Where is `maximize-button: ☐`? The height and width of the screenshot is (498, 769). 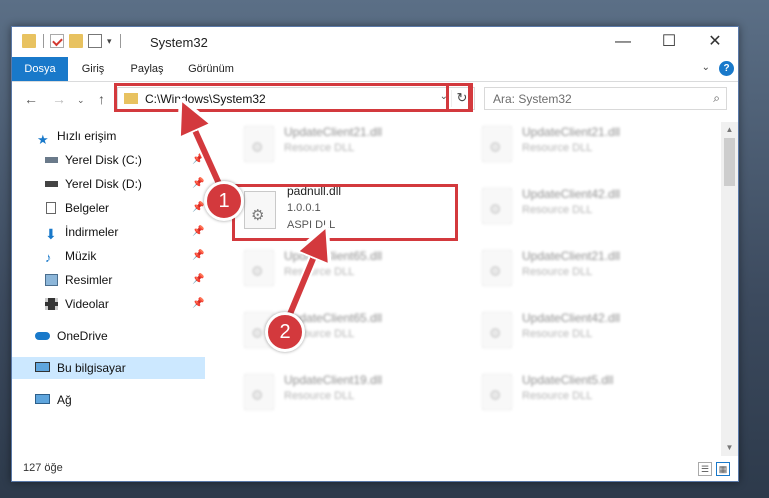
maximize-button: ☐ is located at coordinates (669, 42).